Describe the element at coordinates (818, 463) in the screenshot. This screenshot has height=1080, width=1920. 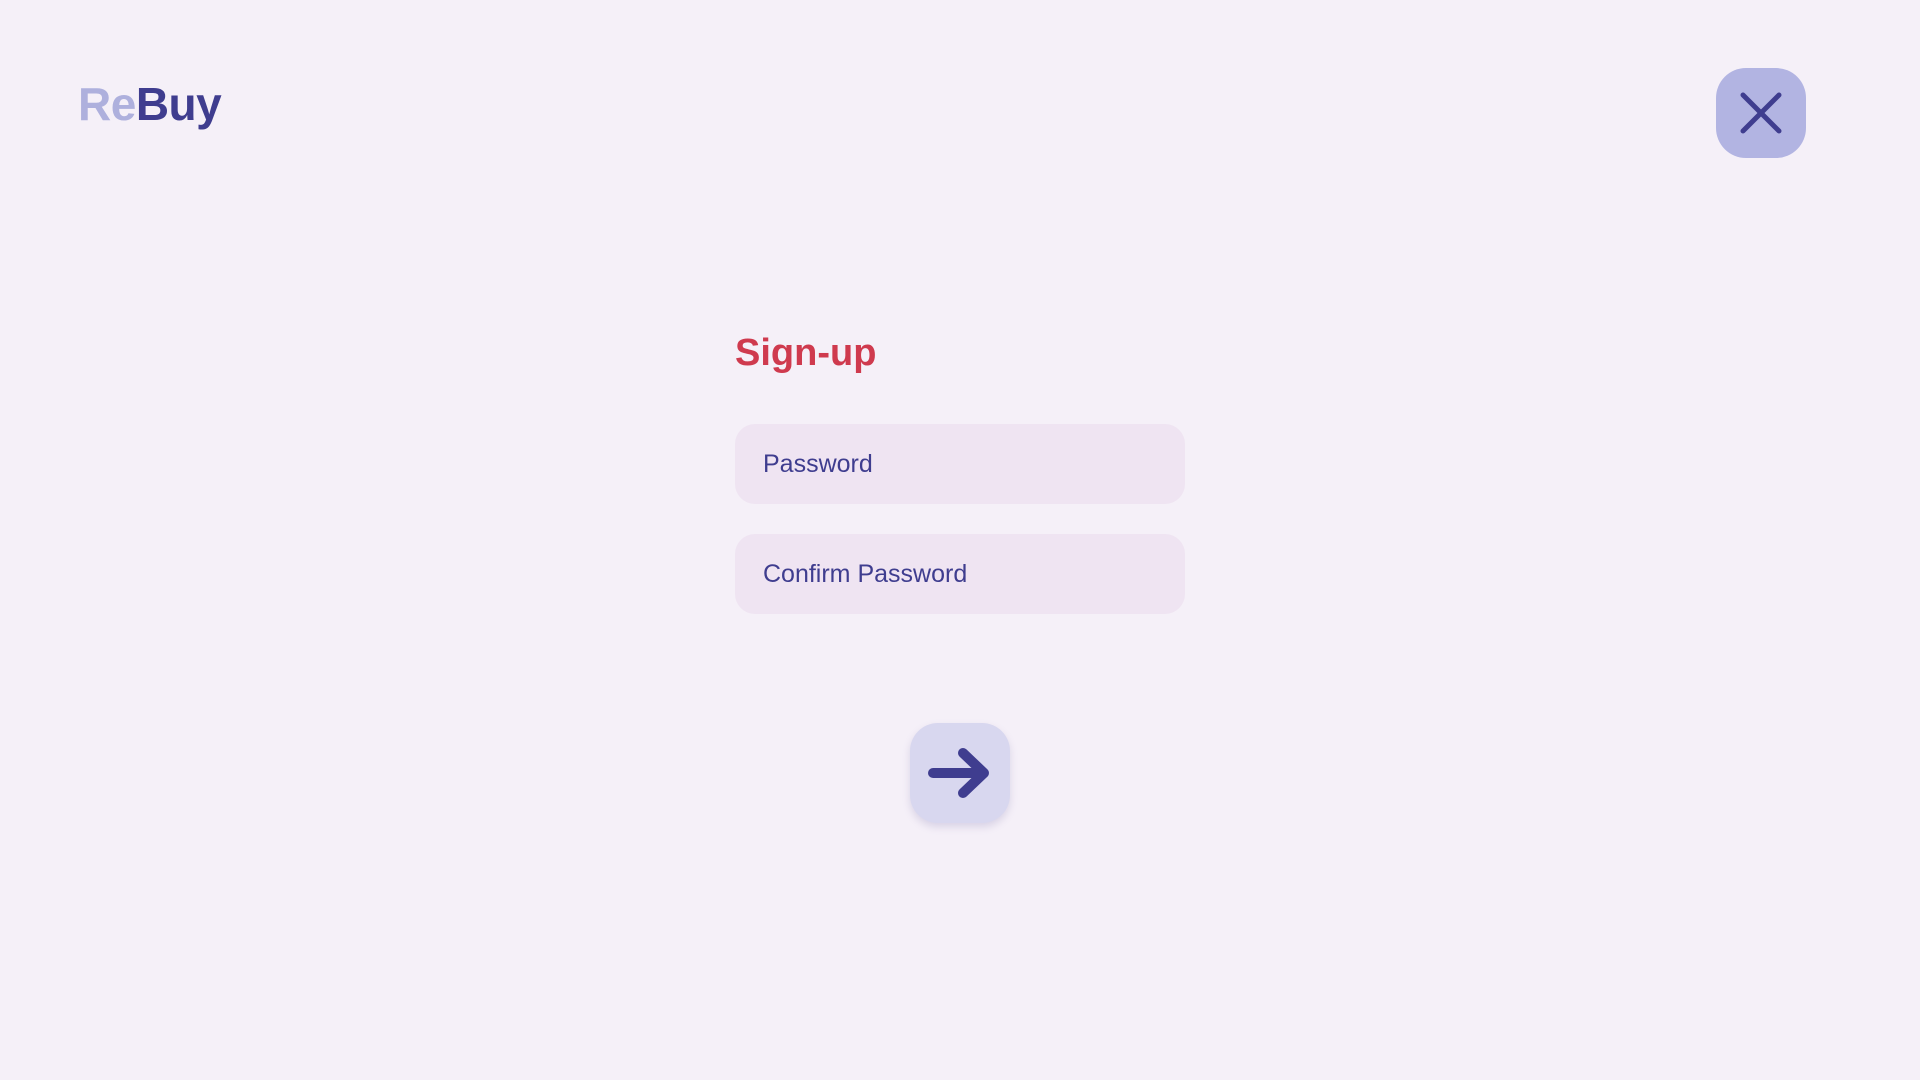
I see `password-placeholder: Password` at that location.